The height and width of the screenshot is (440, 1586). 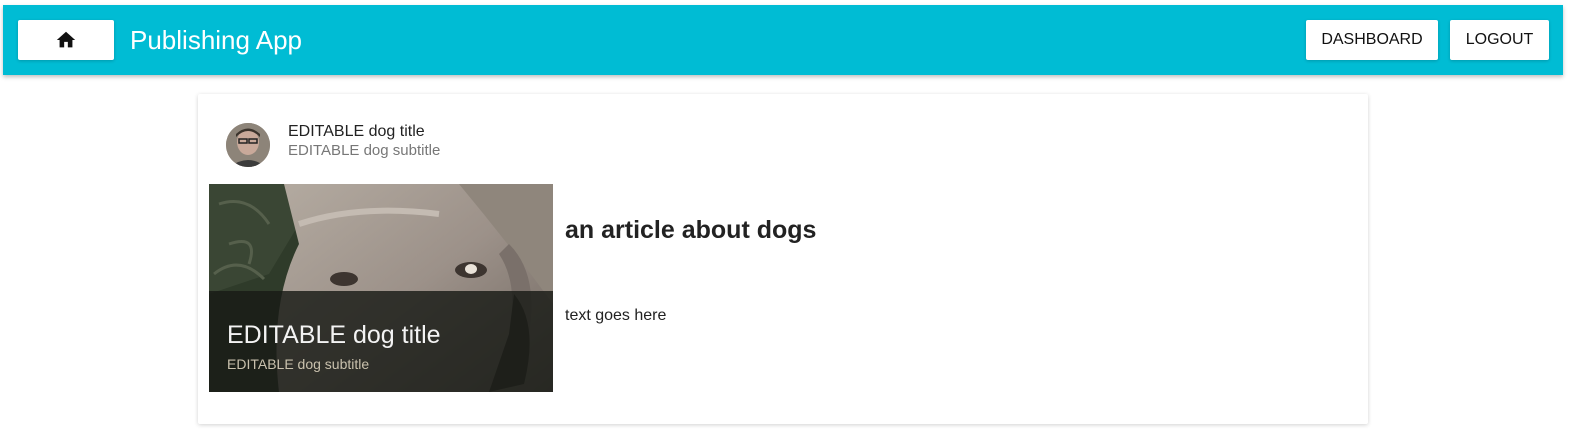 What do you see at coordinates (356, 131) in the screenshot?
I see `card-header-title: EDITABLE dog title` at bounding box center [356, 131].